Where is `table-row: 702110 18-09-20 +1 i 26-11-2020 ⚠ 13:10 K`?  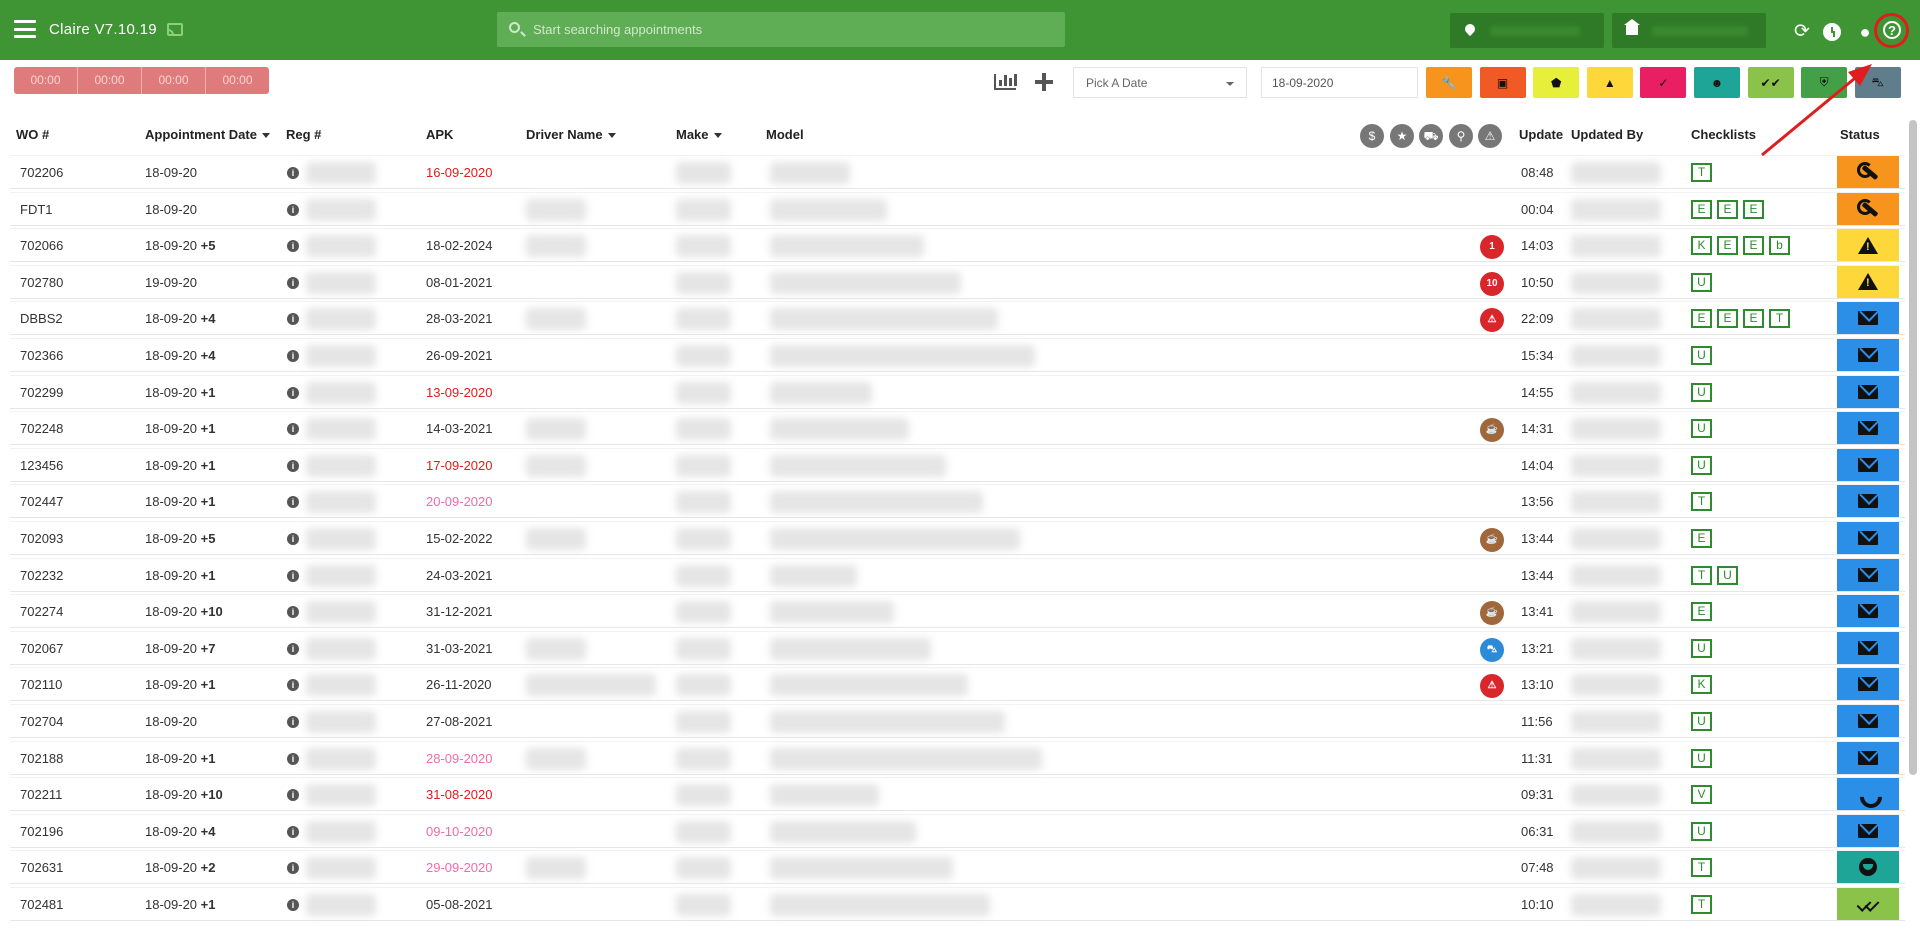 table-row: 702110 18-09-20 +1 i 26-11-2020 ⚠ 13:10 K is located at coordinates (957, 684).